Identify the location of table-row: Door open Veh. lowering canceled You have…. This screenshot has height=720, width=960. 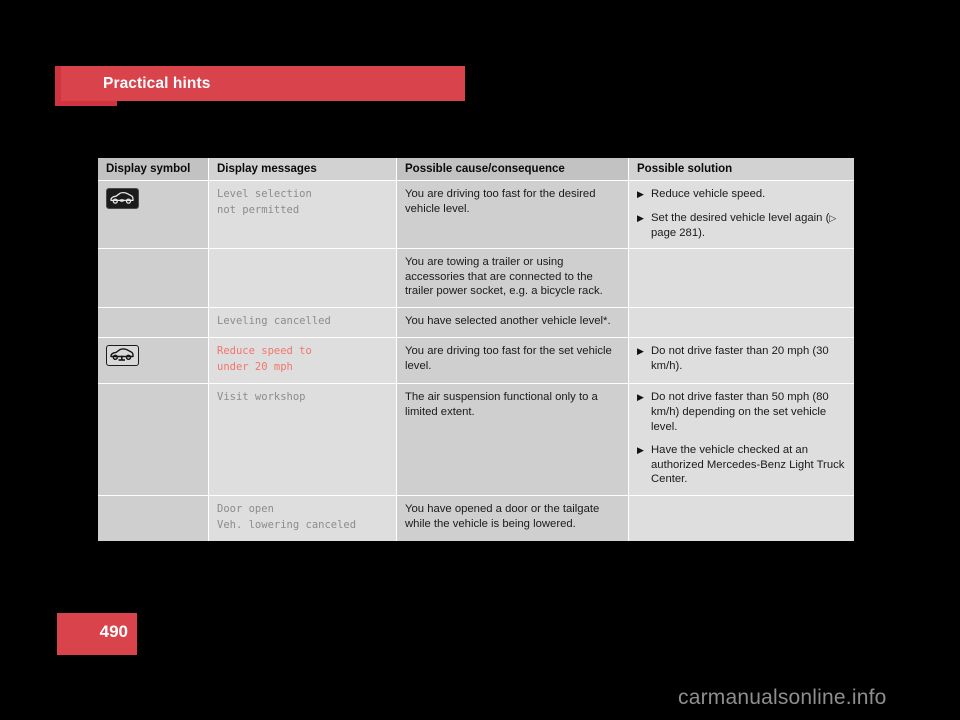
(476, 519).